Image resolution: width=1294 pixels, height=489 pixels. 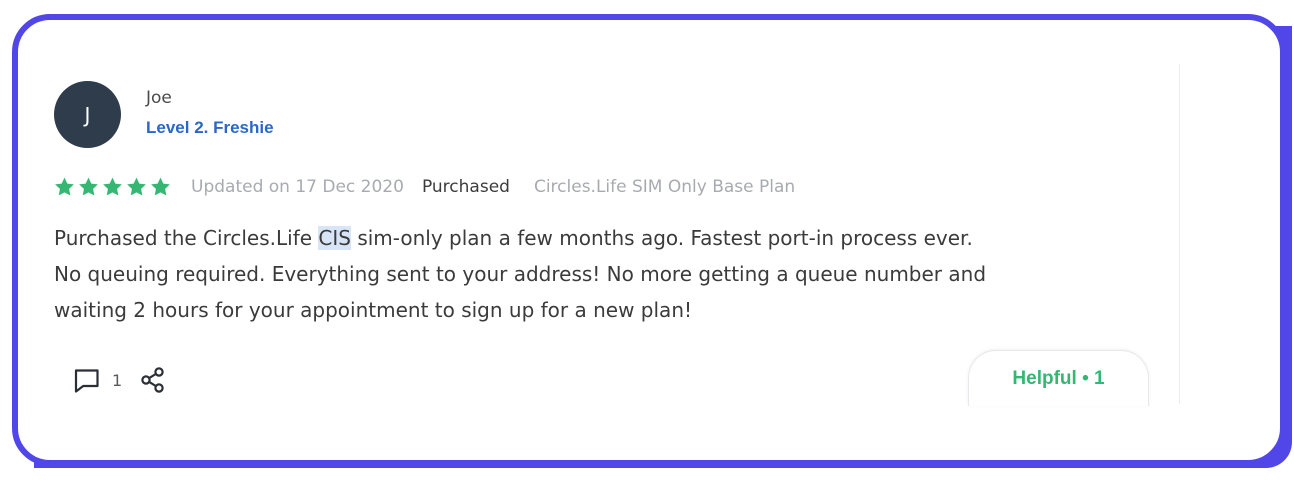 I want to click on reviewer-level: Level 2. Freshie, so click(x=210, y=128).